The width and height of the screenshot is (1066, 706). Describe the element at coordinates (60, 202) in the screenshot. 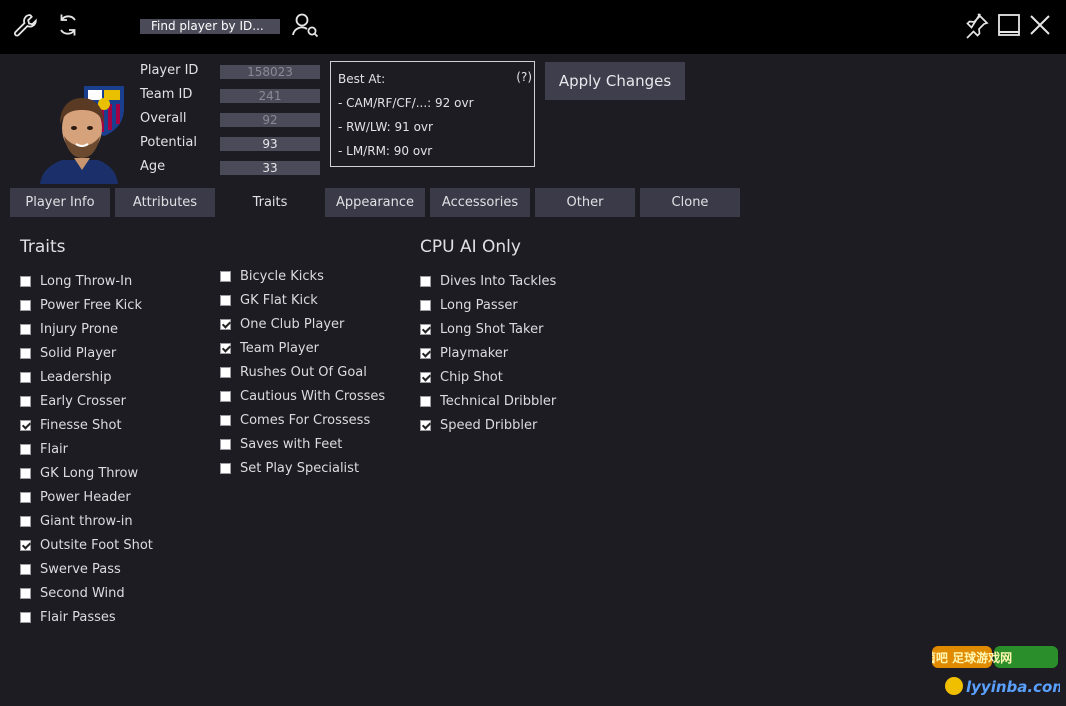

I see `tab-player-info: Player Info` at that location.